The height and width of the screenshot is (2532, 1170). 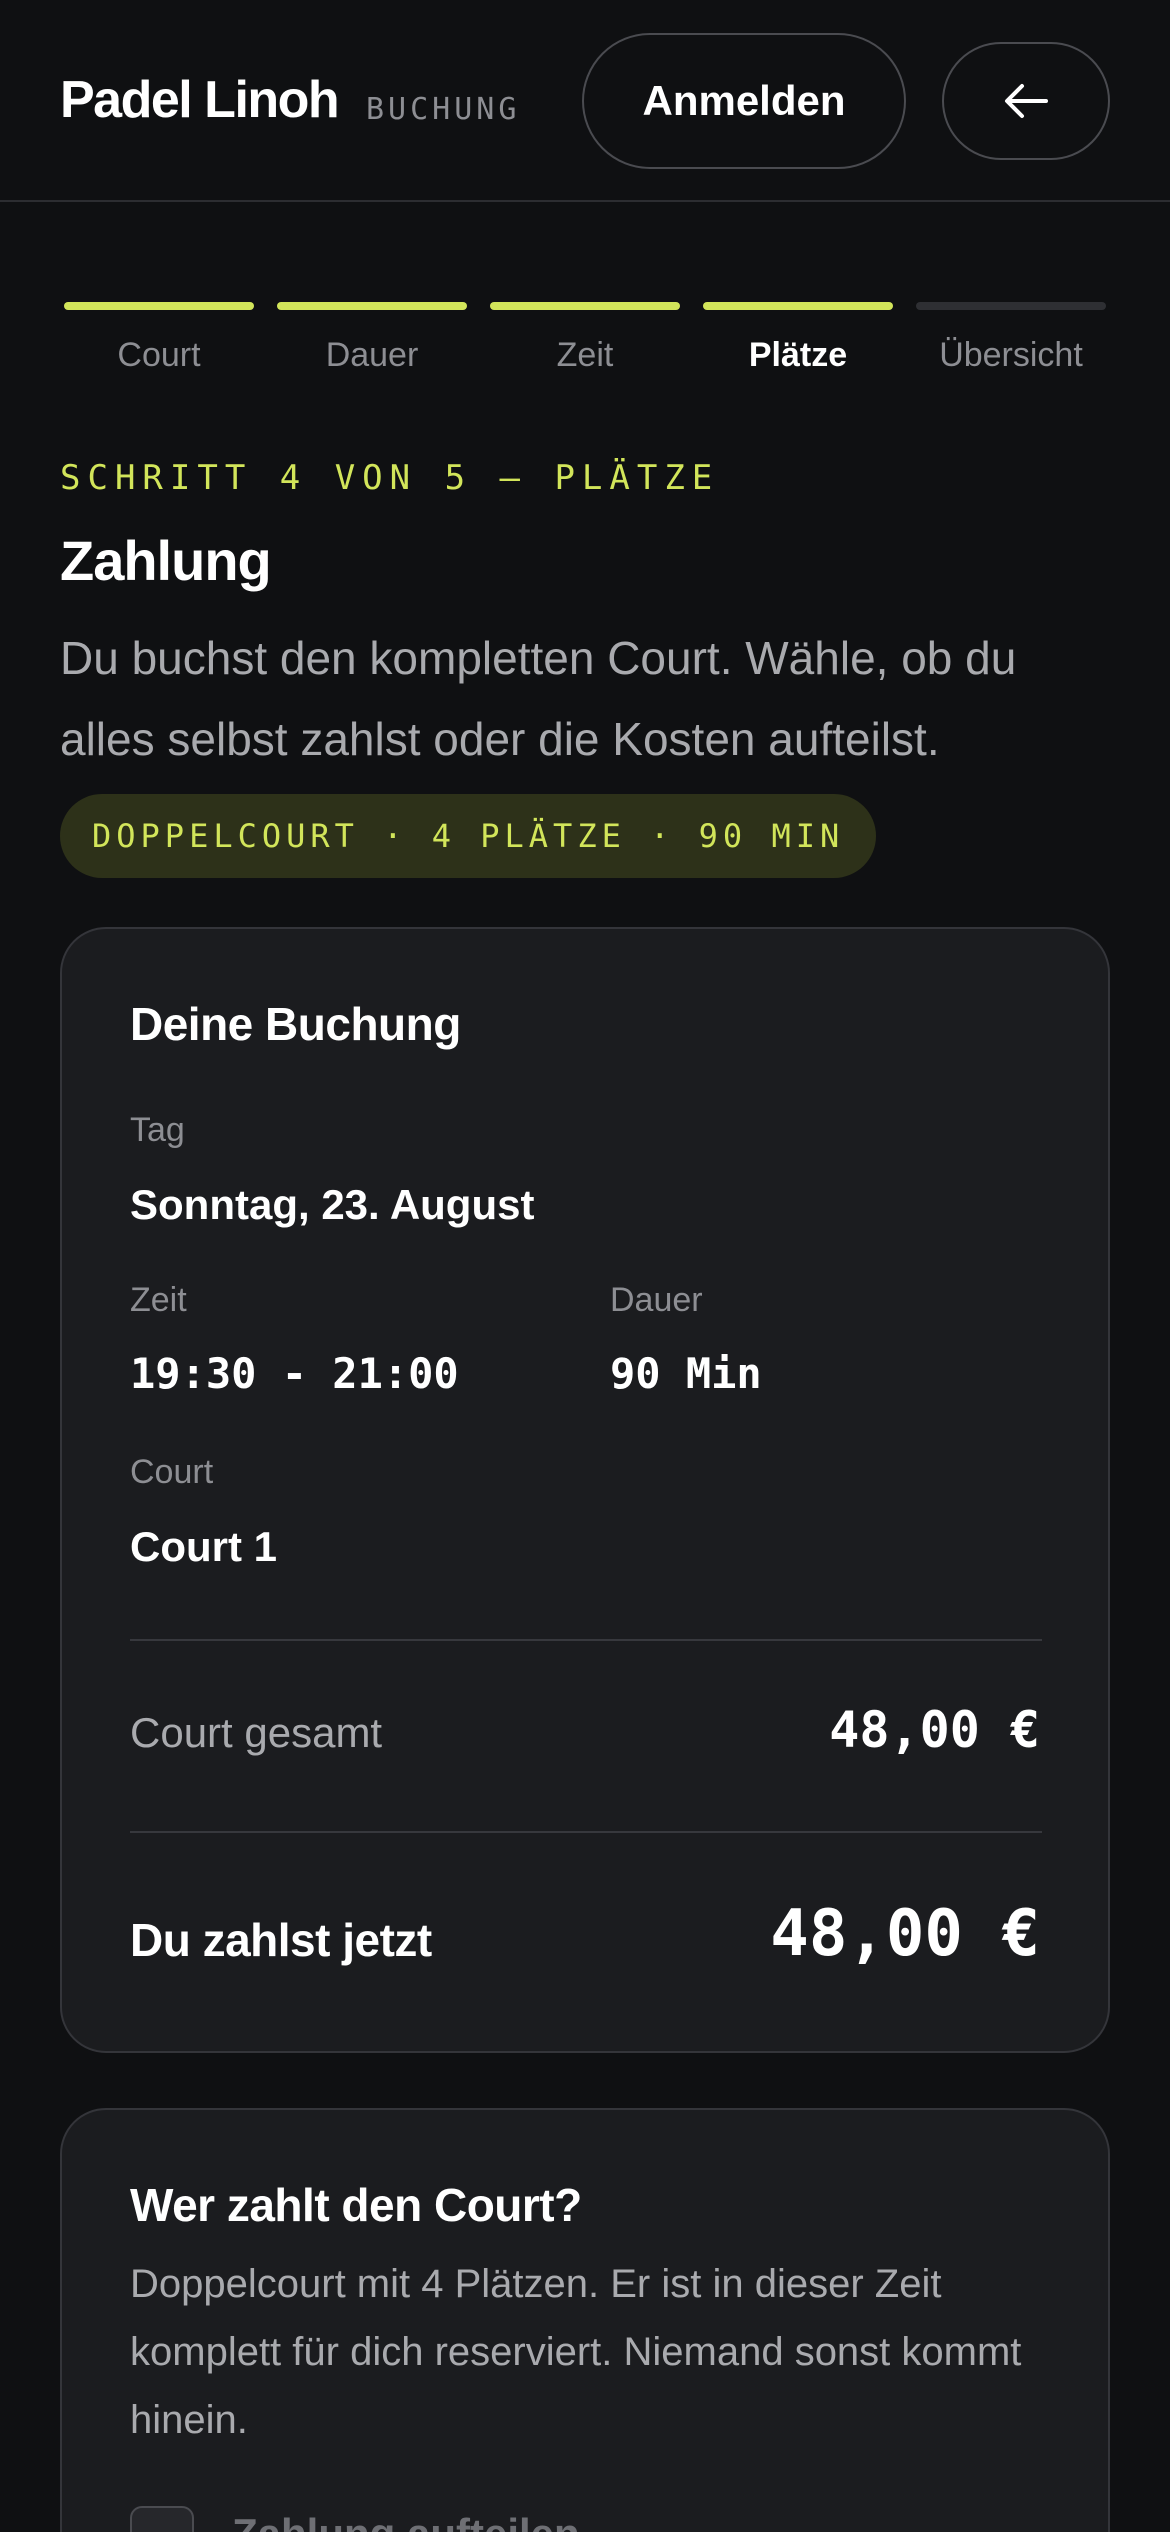 I want to click on step-label: Zeit, so click(x=585, y=355).